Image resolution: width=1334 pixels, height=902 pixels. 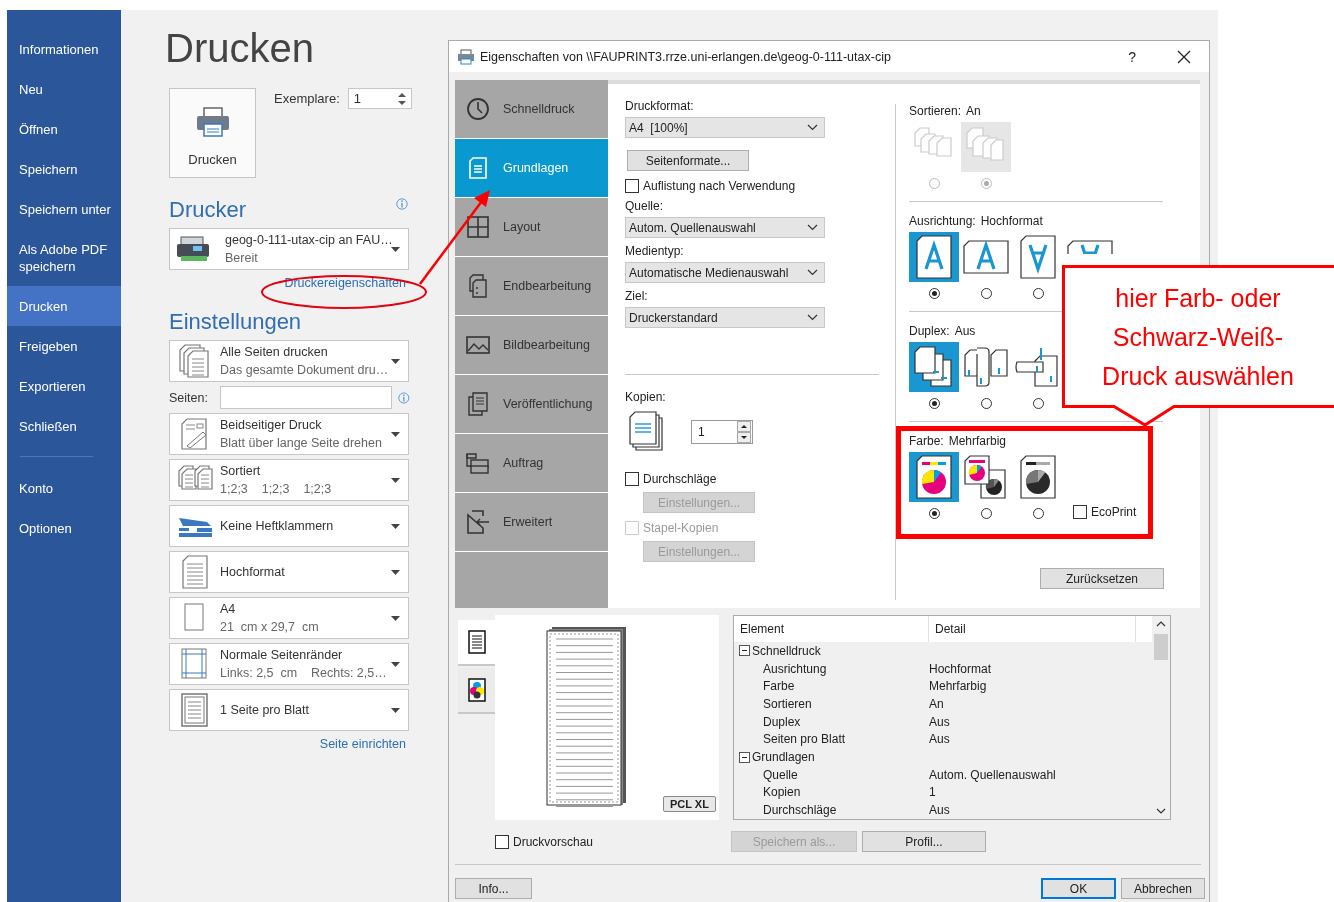 What do you see at coordinates (531, 286) in the screenshot?
I see `sidebar-tab: Endbearbeitung` at bounding box center [531, 286].